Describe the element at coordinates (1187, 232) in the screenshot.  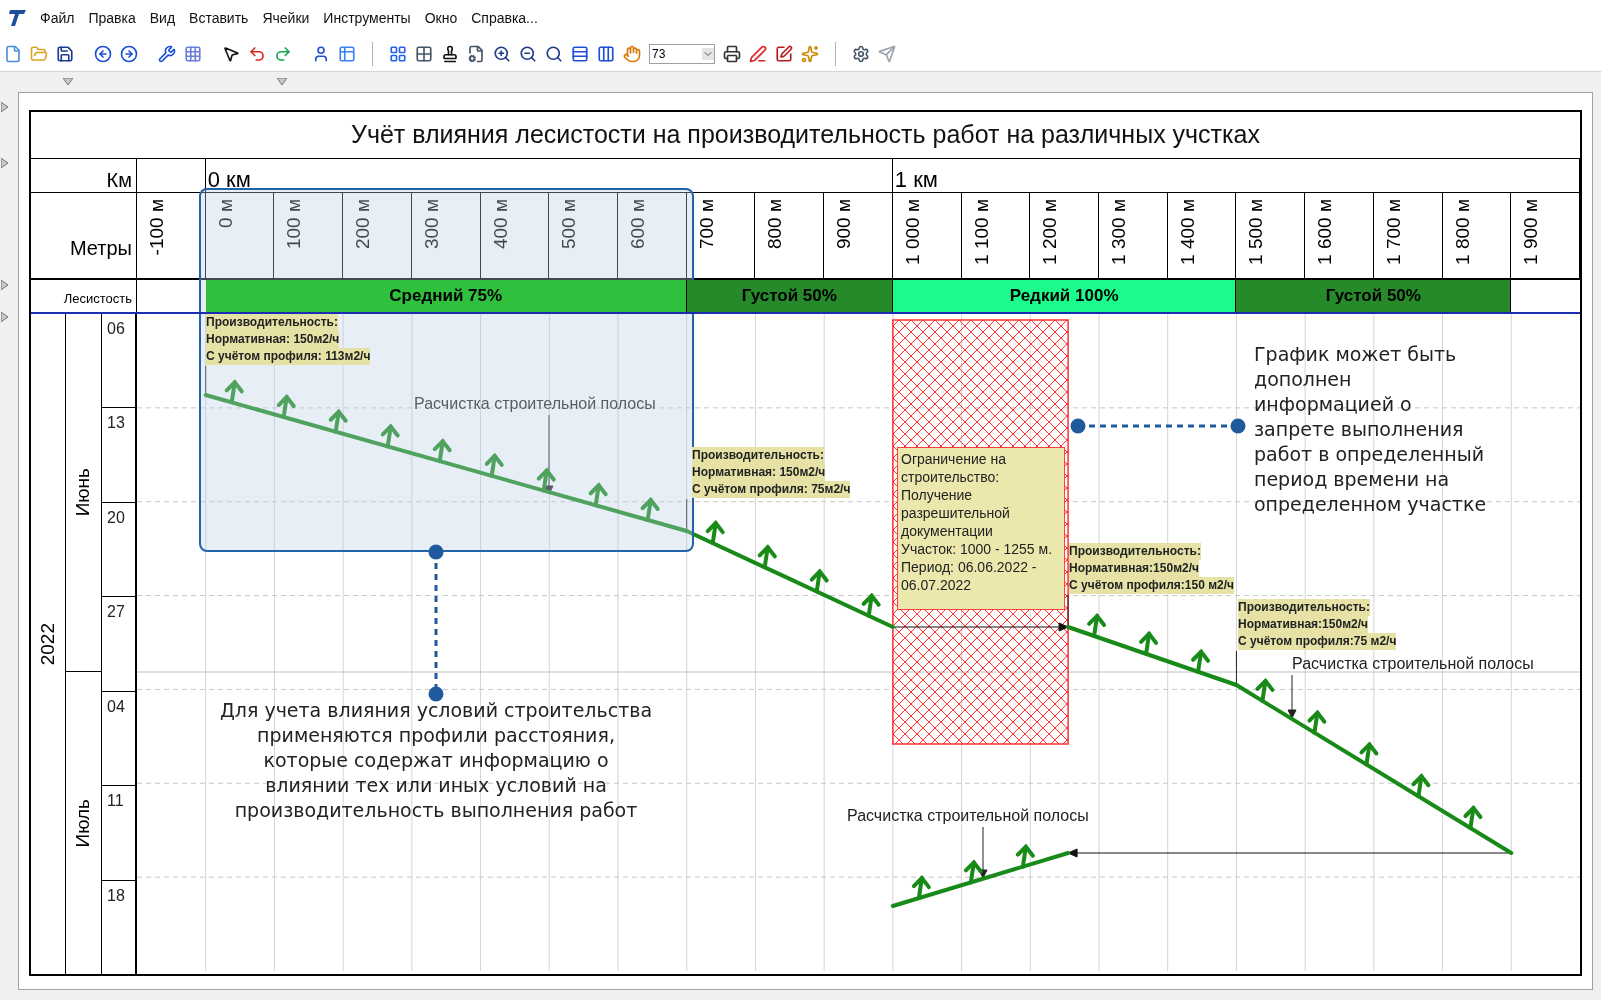
I see `meter-mark: 1 400 м` at that location.